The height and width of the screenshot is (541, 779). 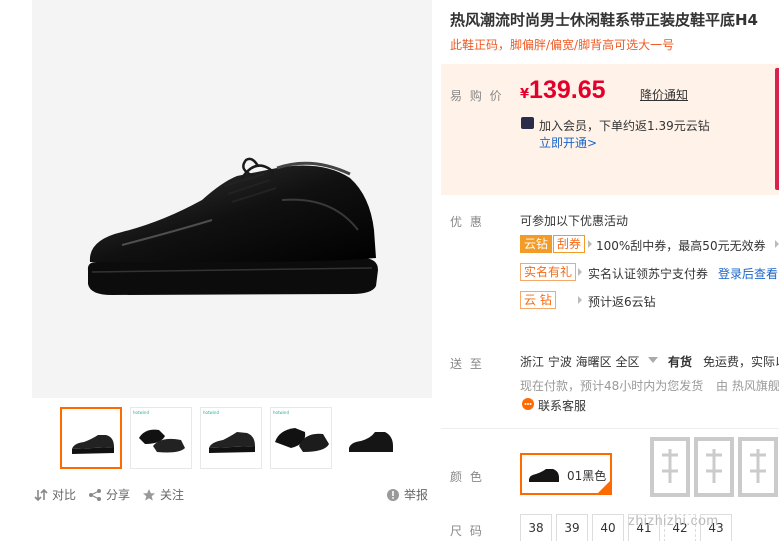 What do you see at coordinates (681, 246) in the screenshot?
I see `promo-item-text: 100%刮中券，最高50元无效券` at bounding box center [681, 246].